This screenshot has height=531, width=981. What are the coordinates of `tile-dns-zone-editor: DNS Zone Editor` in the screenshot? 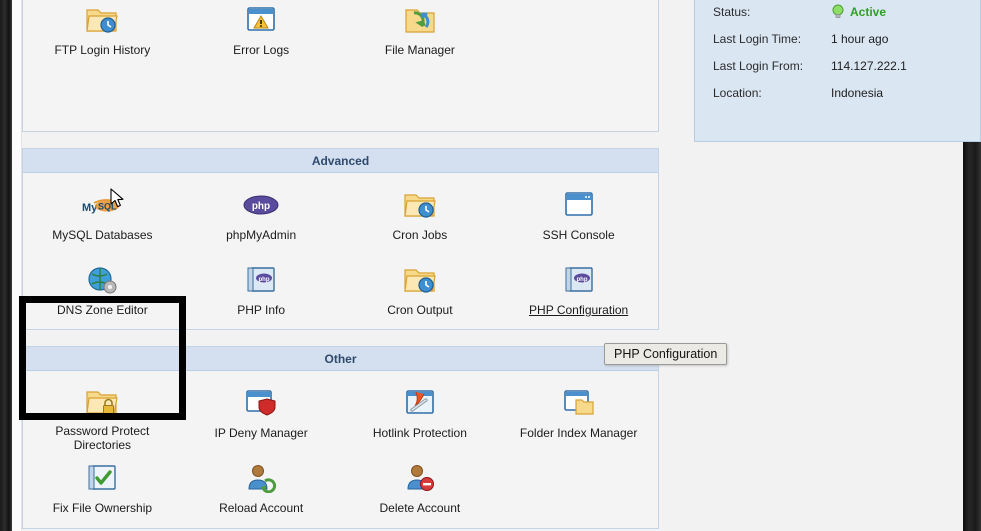 It's located at (102, 291).